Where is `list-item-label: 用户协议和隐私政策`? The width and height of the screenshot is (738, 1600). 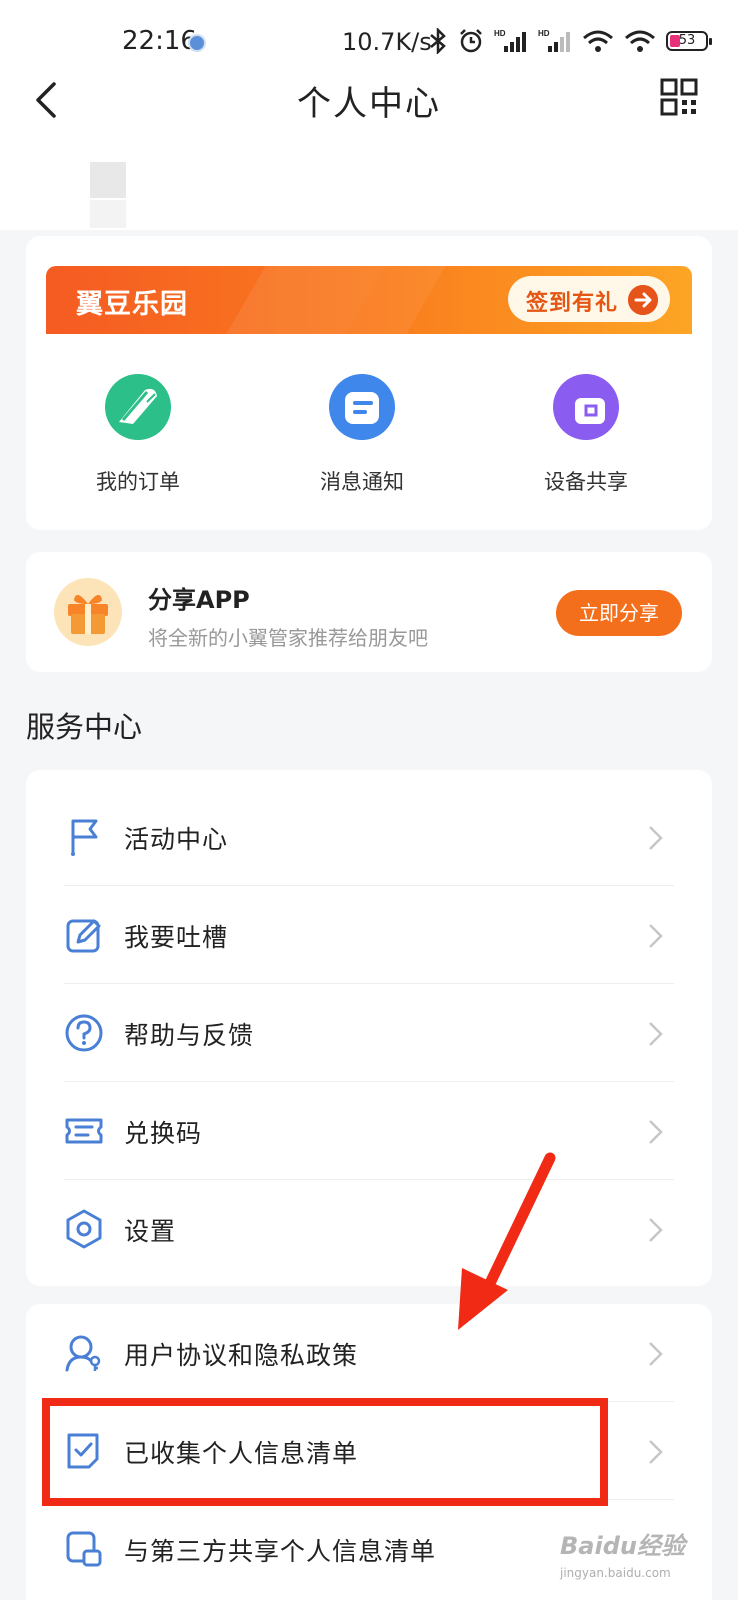 list-item-label: 用户协议和隐私政策 is located at coordinates (241, 1355).